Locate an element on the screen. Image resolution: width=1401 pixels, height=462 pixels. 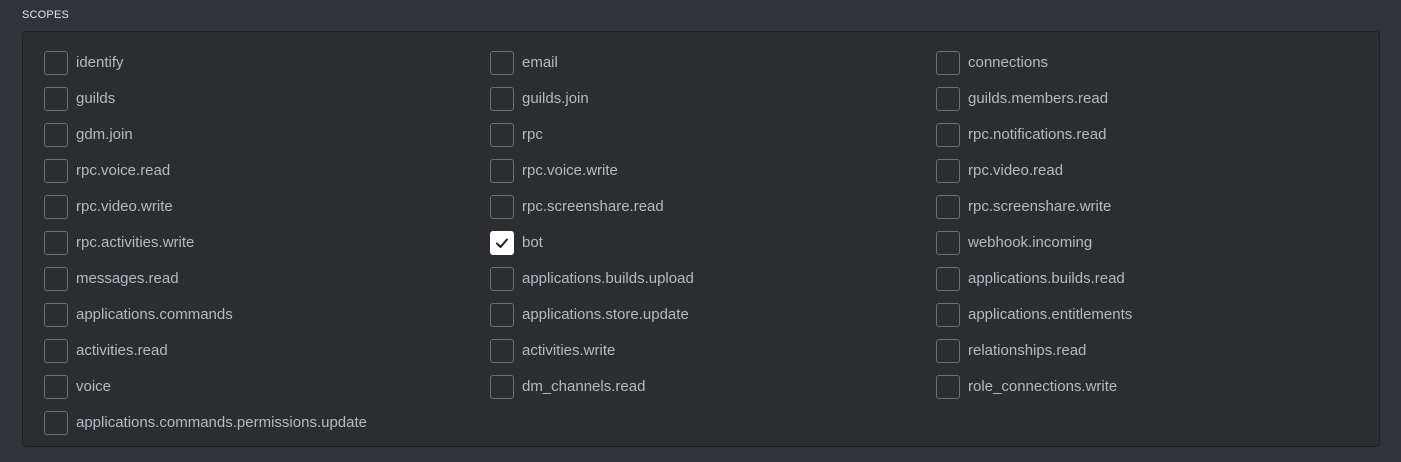
scope-voice: voice is located at coordinates (267, 387).